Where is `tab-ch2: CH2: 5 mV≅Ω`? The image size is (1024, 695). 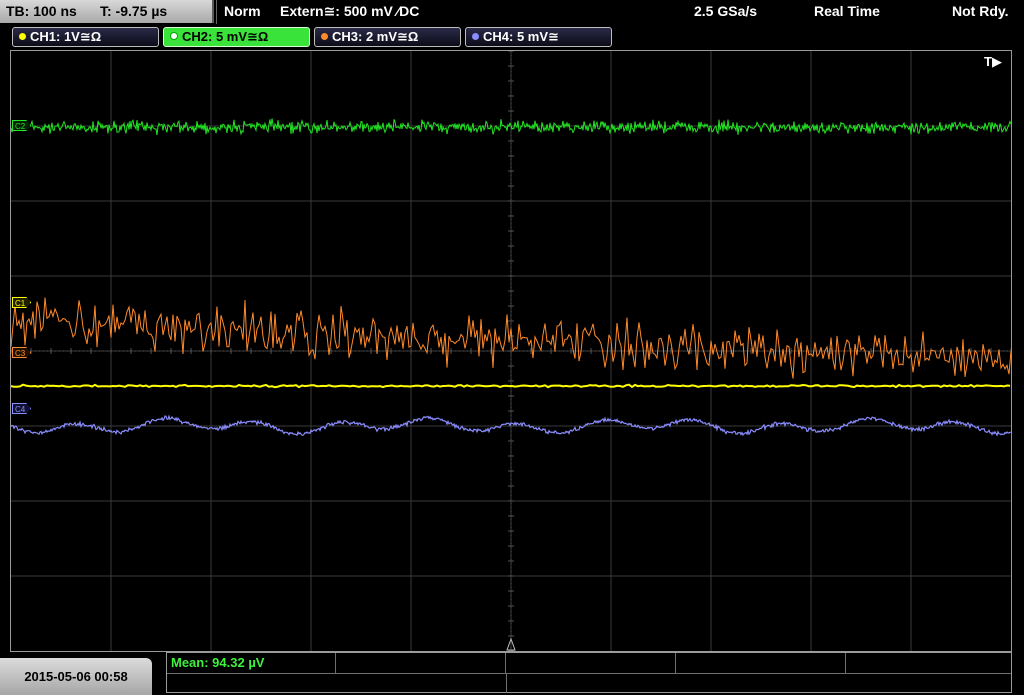
tab-ch2: CH2: 5 mV≅Ω is located at coordinates (236, 37).